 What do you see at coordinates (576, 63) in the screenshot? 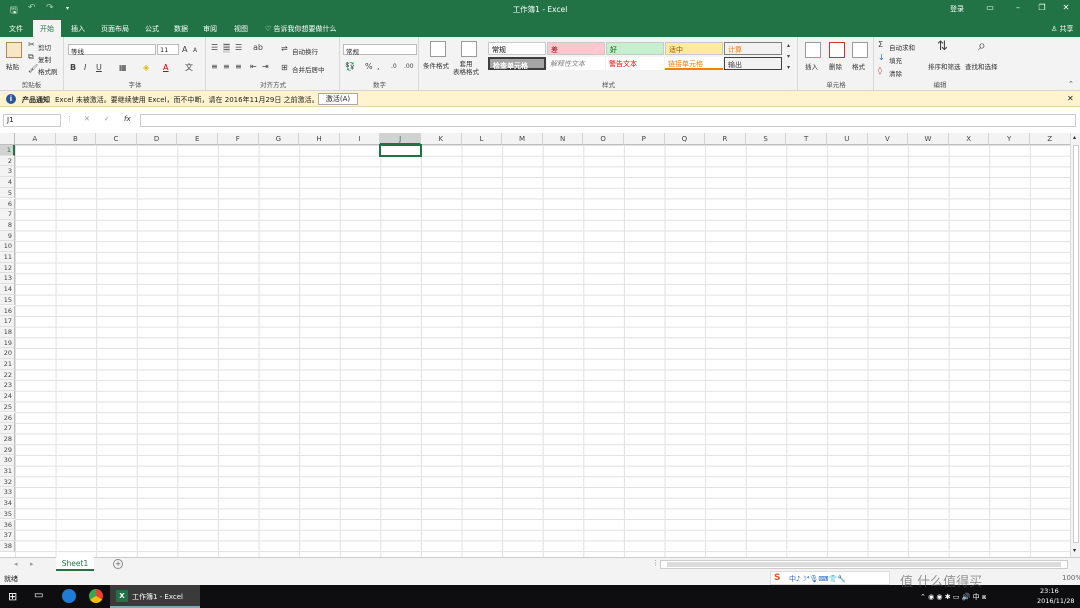
I see `cell-style-option: 解释性文本` at bounding box center [576, 63].